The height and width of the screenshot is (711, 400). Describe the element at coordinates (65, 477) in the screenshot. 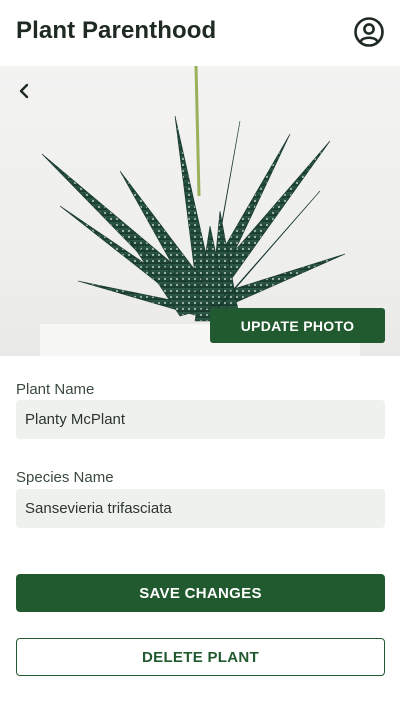

I see `species-name-label: Species Name` at that location.